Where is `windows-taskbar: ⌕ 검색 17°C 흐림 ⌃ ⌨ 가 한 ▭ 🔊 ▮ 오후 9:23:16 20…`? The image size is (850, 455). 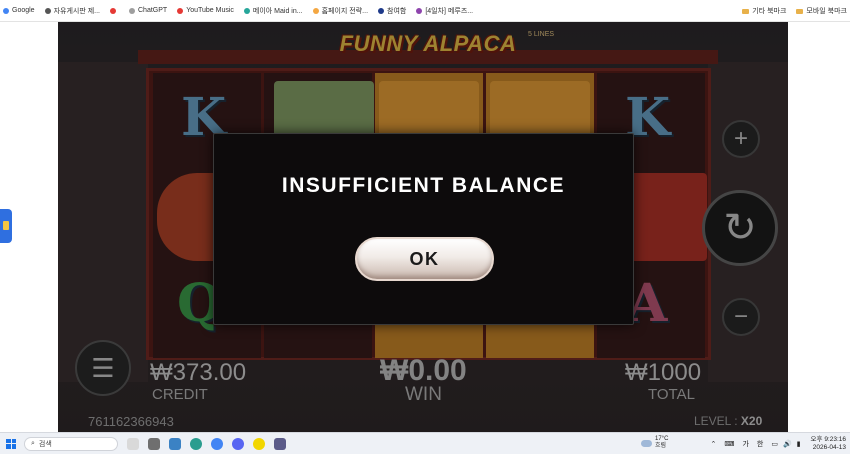
windows-taskbar: ⌕ 검색 17°C 흐림 ⌃ ⌨ 가 한 ▭ 🔊 ▮ 오후 9:23:16 20… is located at coordinates (425, 443).